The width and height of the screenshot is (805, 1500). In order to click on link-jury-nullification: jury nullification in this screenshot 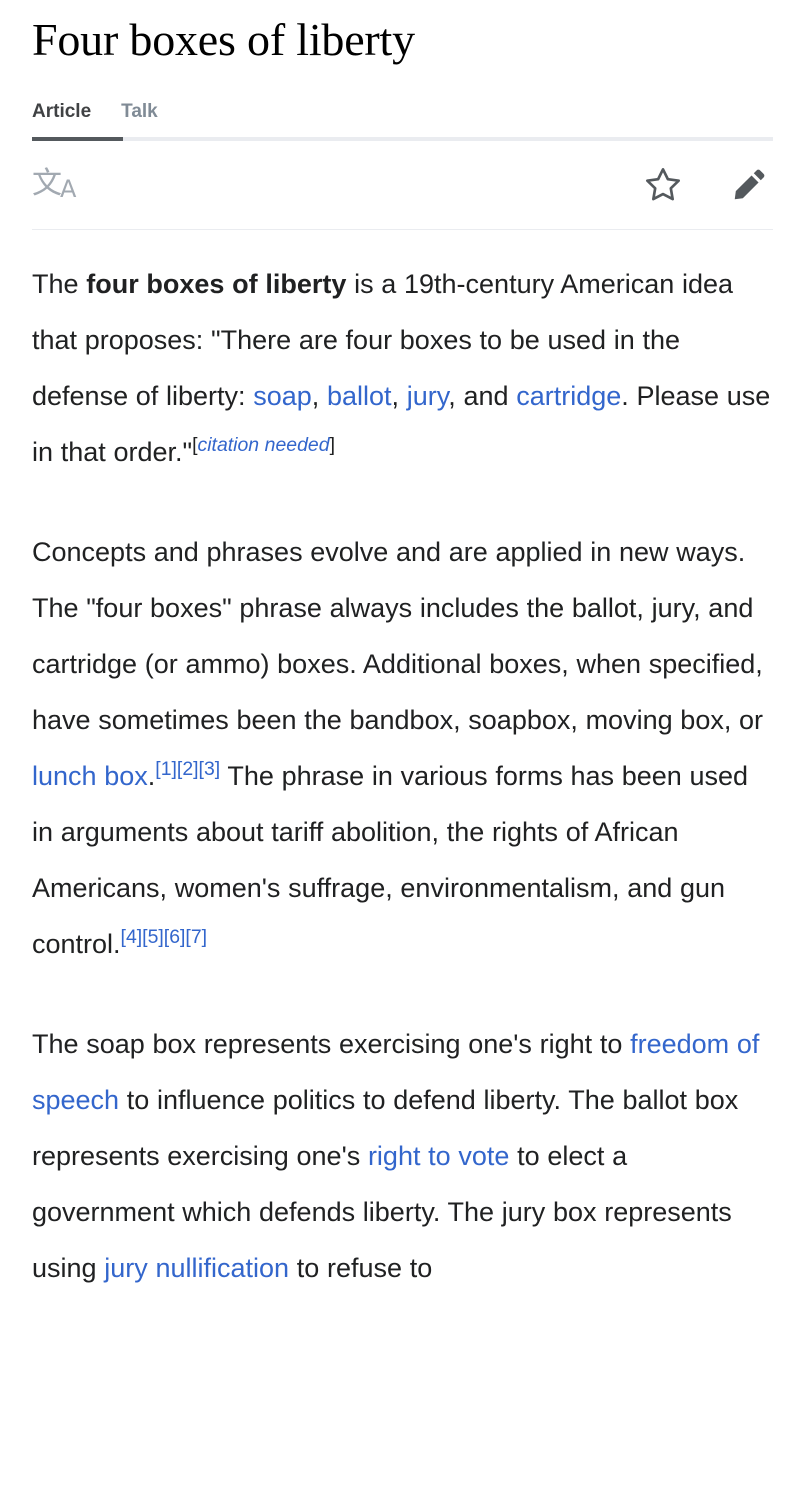, I will do `click(196, 1268)`.